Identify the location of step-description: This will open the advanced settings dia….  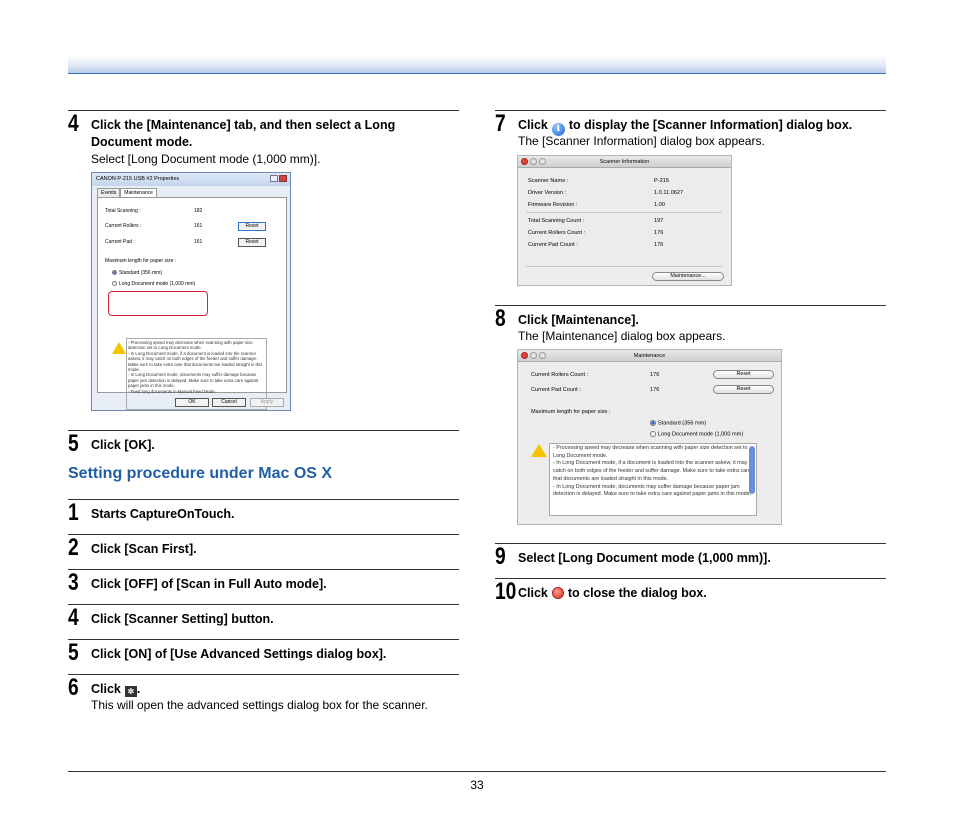
(259, 705).